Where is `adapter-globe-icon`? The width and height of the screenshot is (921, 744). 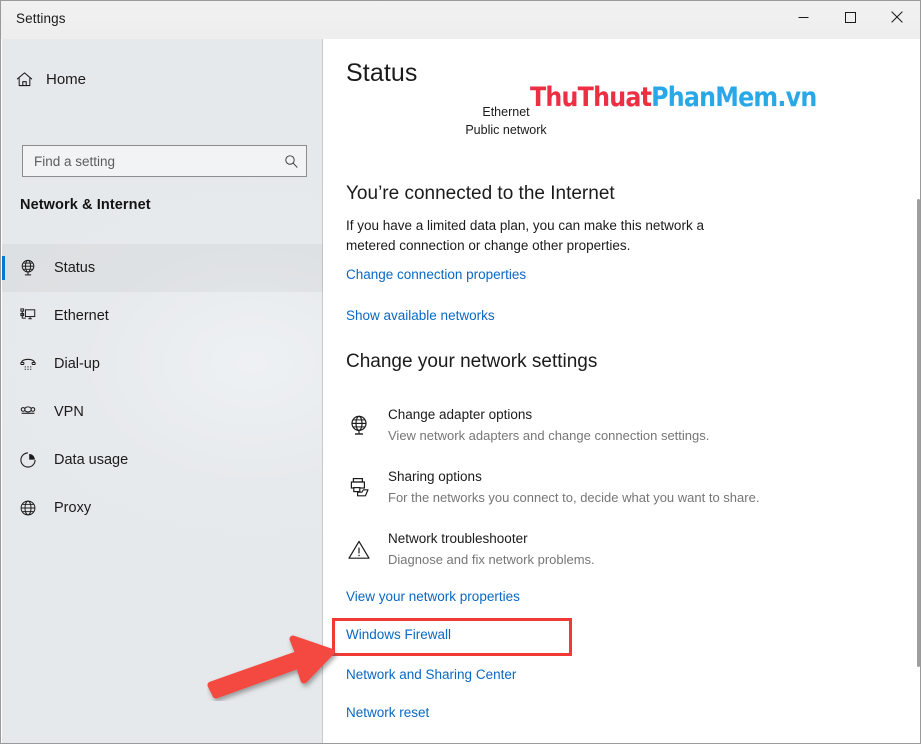
adapter-globe-icon is located at coordinates (359, 426).